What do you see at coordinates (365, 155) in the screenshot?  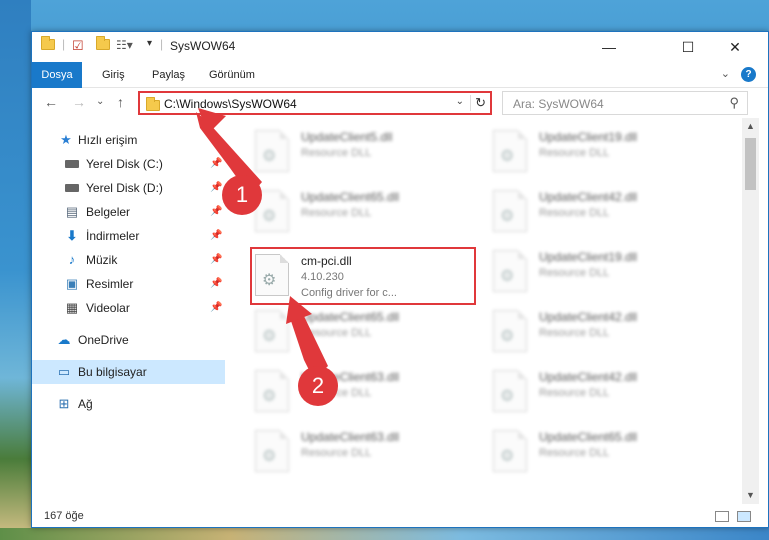 I see `list-item: ⚙ UpdateClient5.dll Resource DLL` at bounding box center [365, 155].